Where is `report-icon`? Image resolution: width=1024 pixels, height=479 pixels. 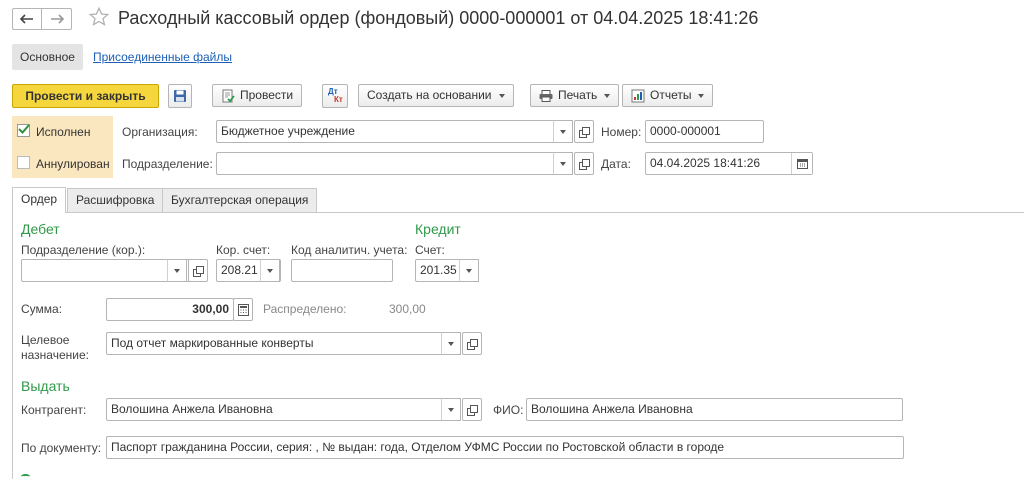
report-icon is located at coordinates (638, 95).